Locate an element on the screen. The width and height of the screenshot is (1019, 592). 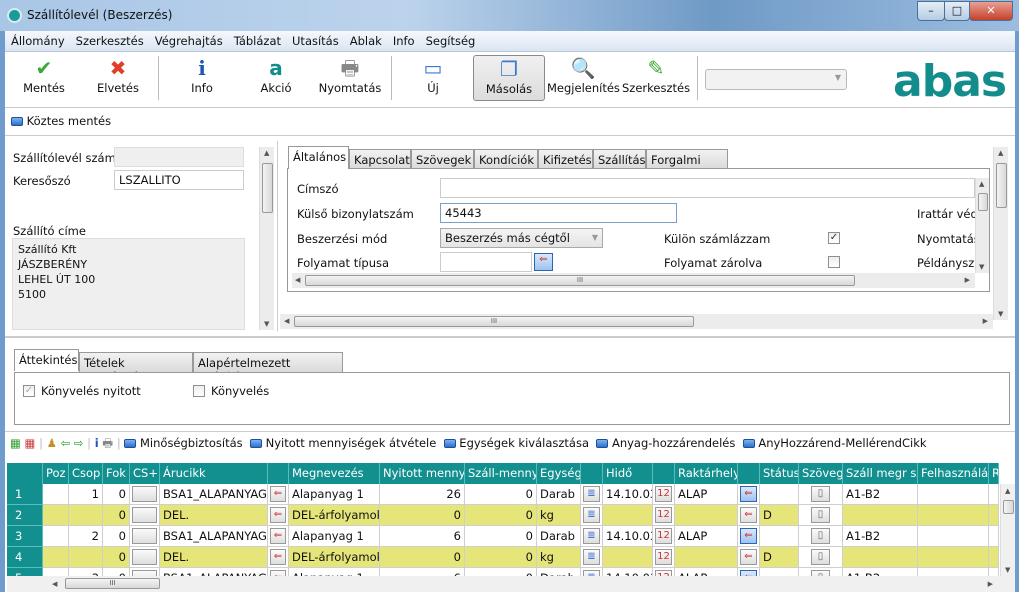
cell-csop: 3 is located at coordinates (86, 572).